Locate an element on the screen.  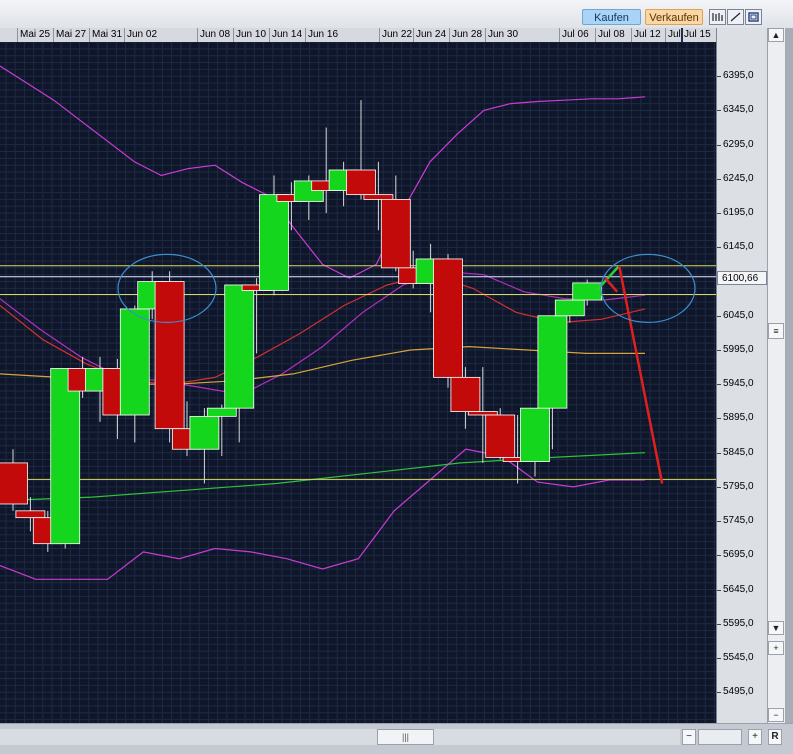
horizontal-scrollbar: ||| is located at coordinates (340, 737).